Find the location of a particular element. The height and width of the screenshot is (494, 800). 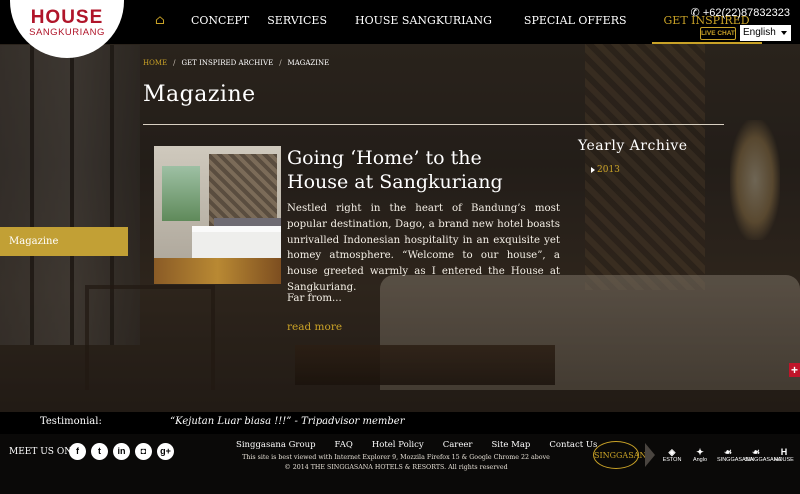

nav-special-offers: SPECIAL OFFERS is located at coordinates (575, 22).